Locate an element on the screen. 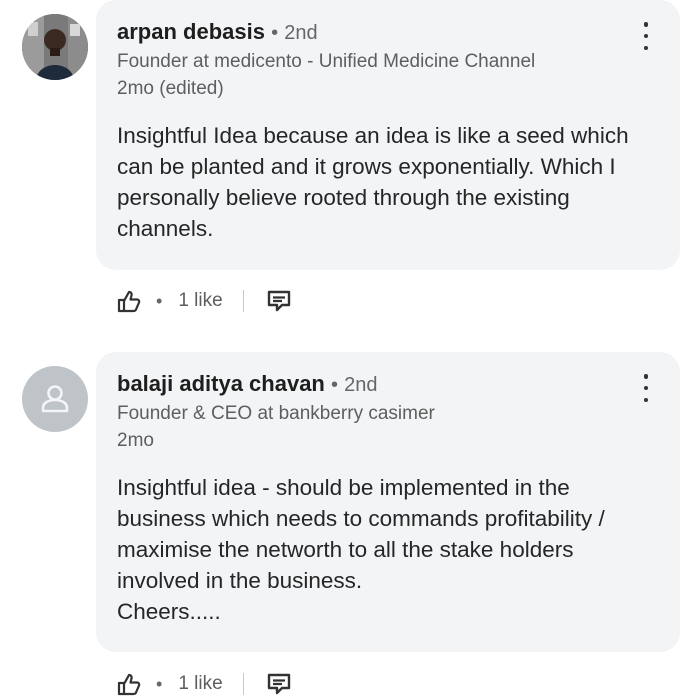 This screenshot has height=700, width=700. commenter-headline: Founder & CEO at bankberry casimer is located at coordinates (276, 413).